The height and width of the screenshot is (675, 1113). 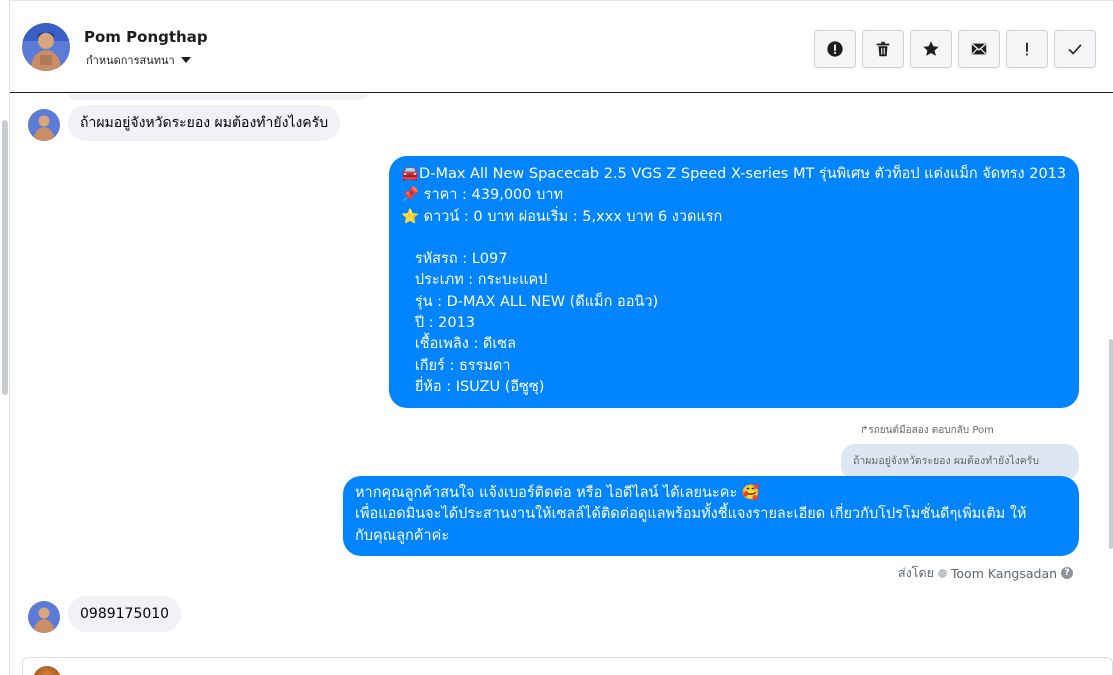 What do you see at coordinates (1111, 444) in the screenshot?
I see `scrollbar-thumb` at bounding box center [1111, 444].